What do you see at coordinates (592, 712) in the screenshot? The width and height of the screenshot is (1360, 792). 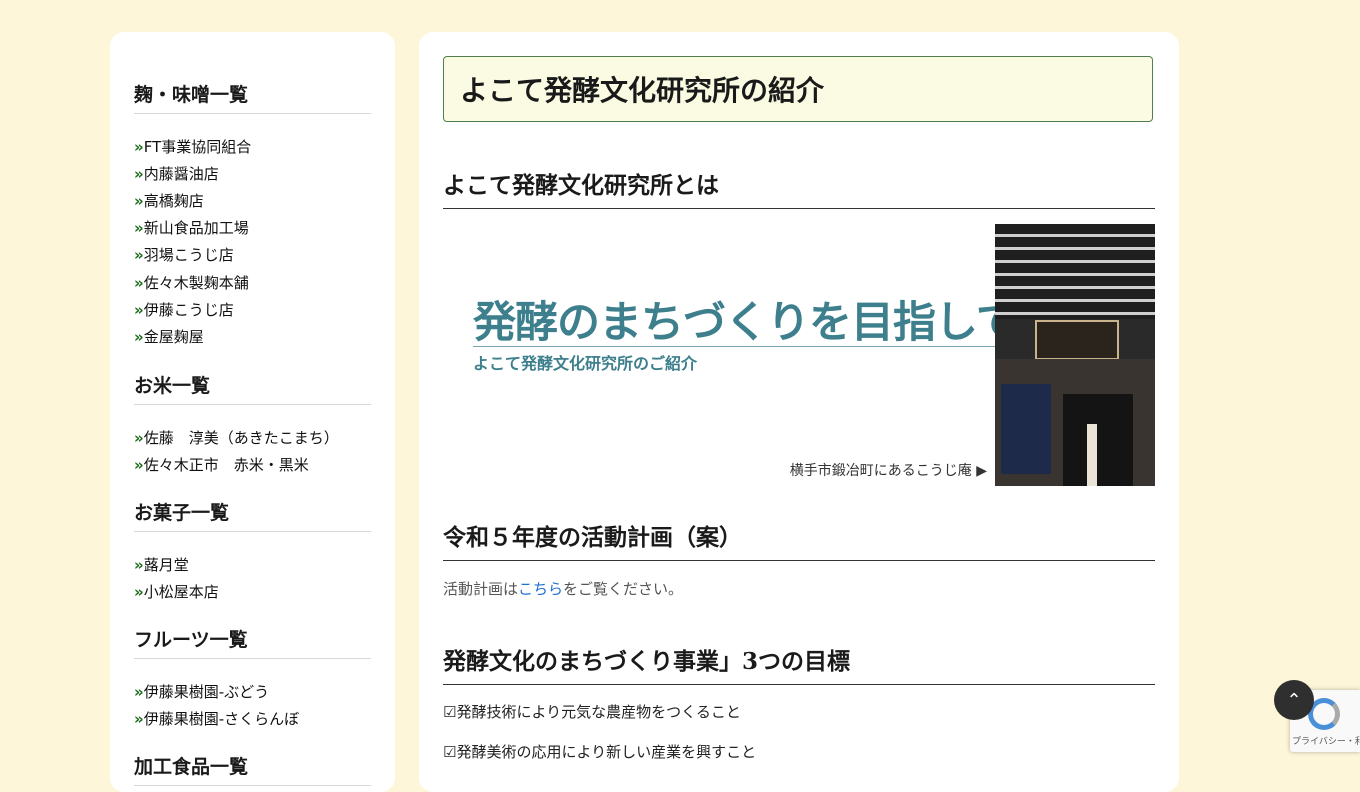 I see `goal-item: ☑発酵技術により元気な農産物をつくること` at bounding box center [592, 712].